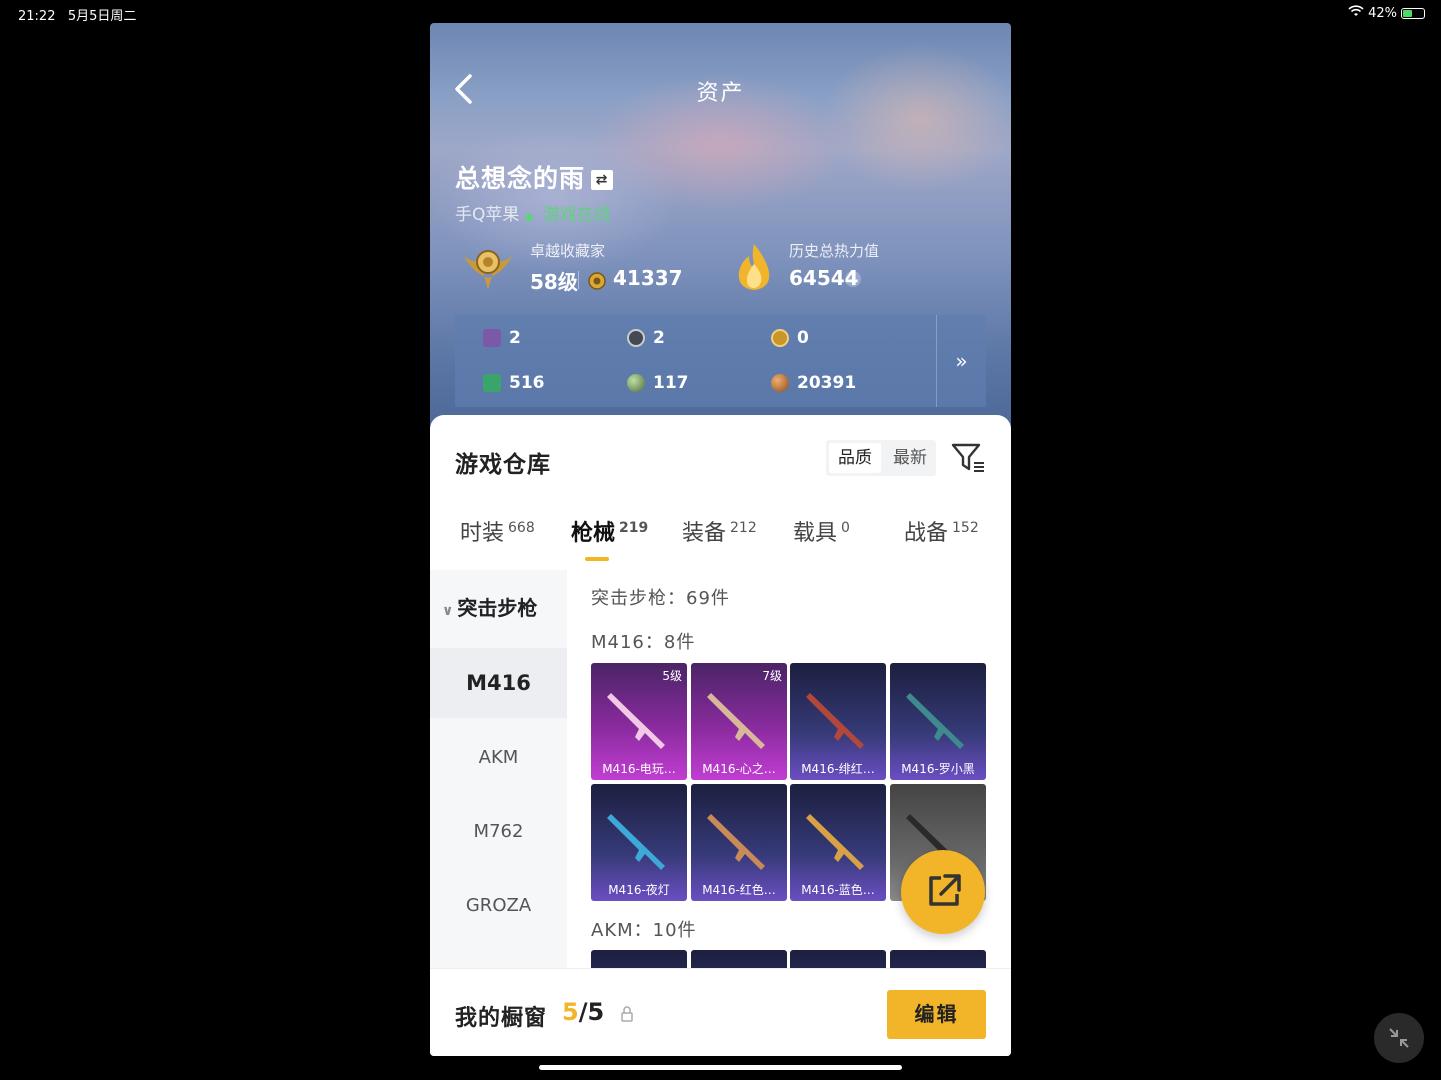 This screenshot has height=1080, width=1441. I want to click on sort-toggle: 品质 最新, so click(881, 458).